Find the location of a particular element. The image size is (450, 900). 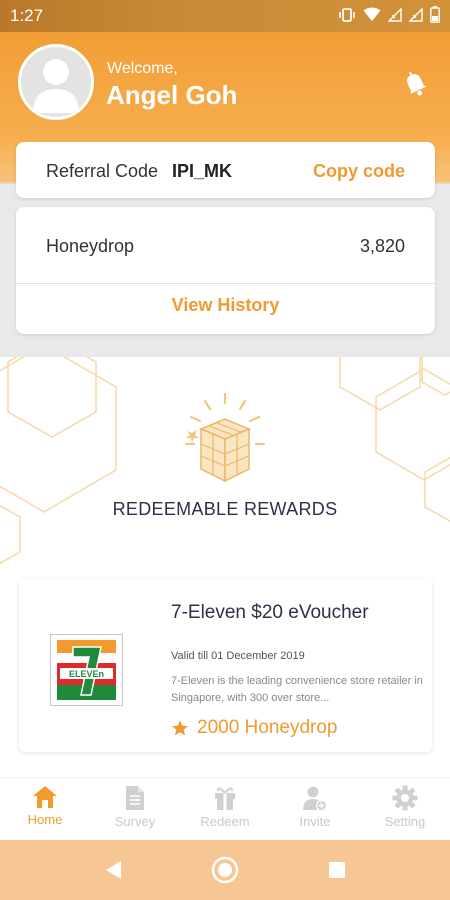

welcome-text: Welcome, is located at coordinates (142, 68).